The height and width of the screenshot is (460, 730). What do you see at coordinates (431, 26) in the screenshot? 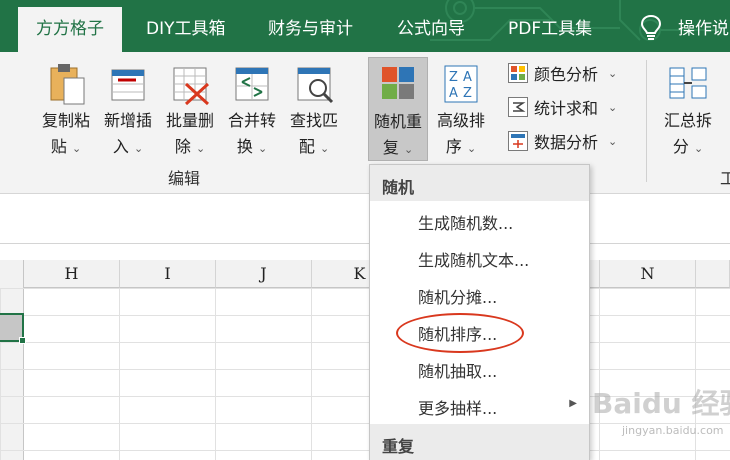
I see `tab-formula-wizard: 公式向导` at bounding box center [431, 26].